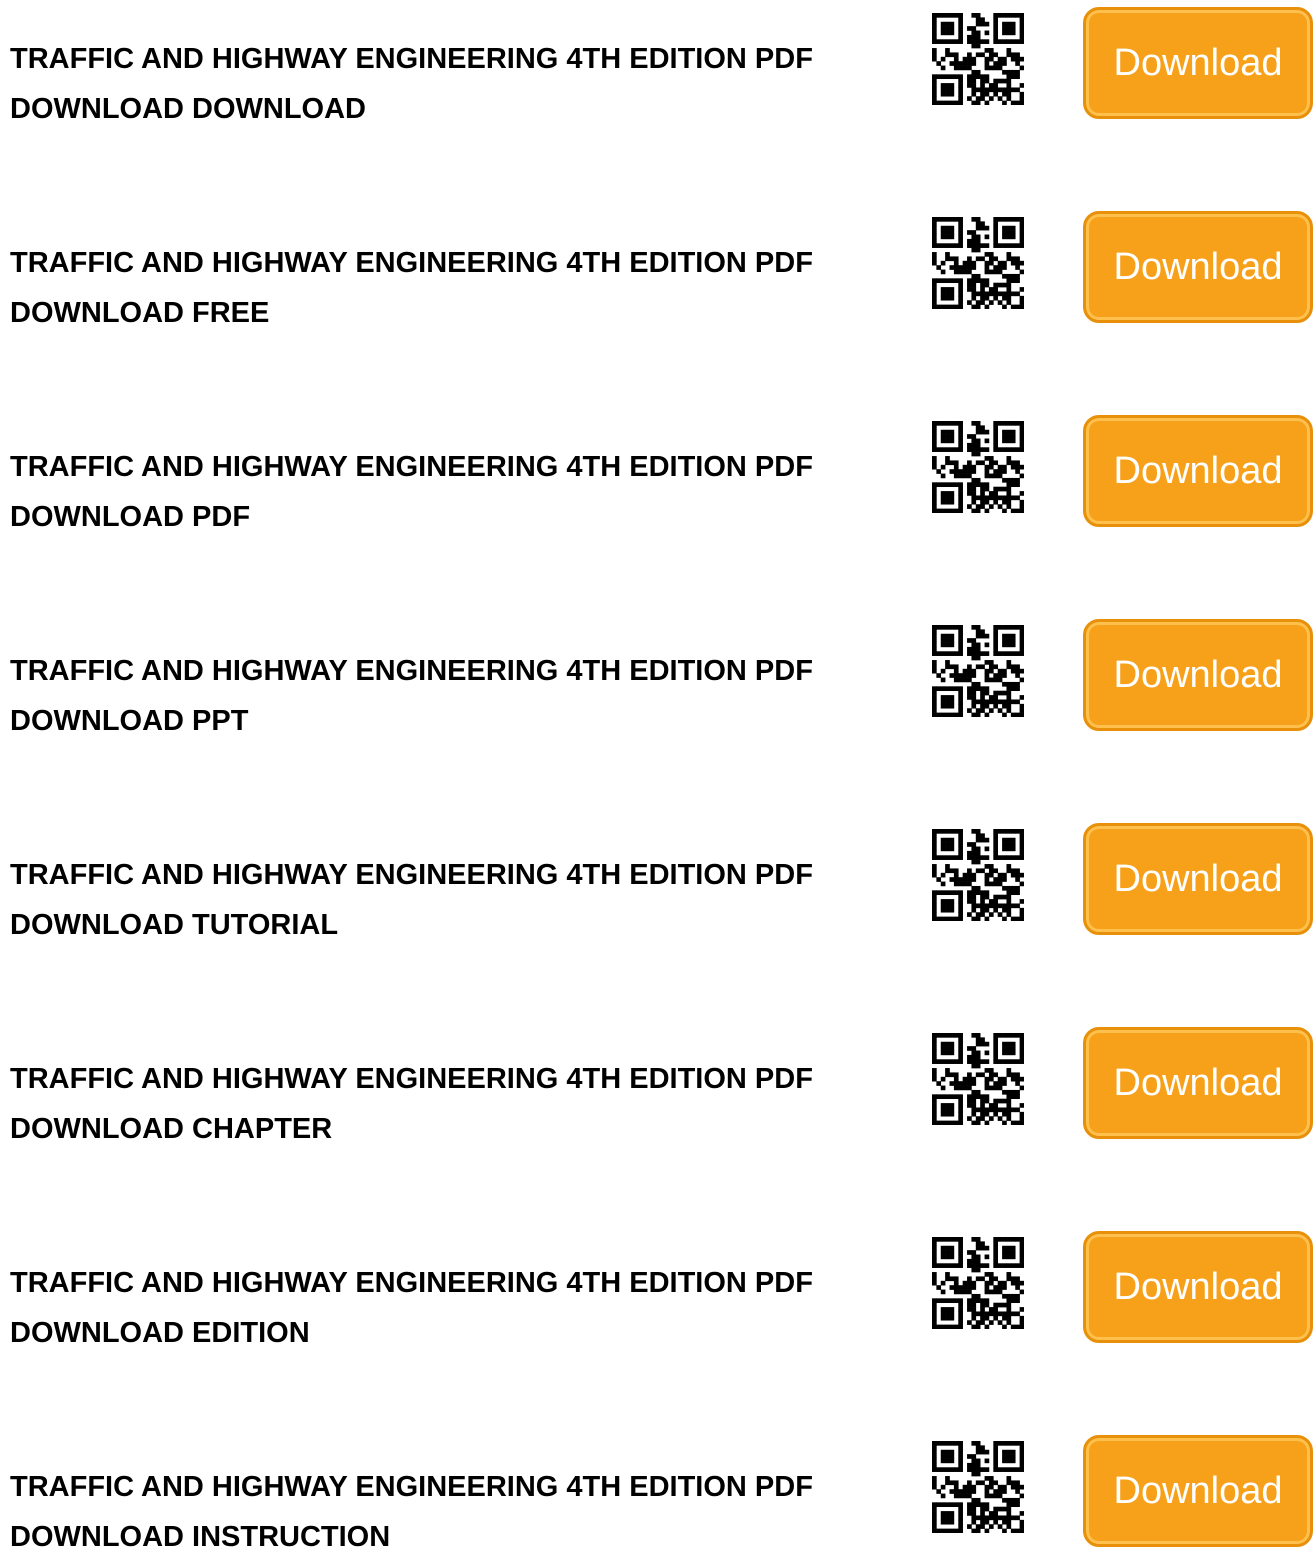  What do you see at coordinates (160, 1333) in the screenshot?
I see `item-title-line-2: DOWNLOAD EDITION` at bounding box center [160, 1333].